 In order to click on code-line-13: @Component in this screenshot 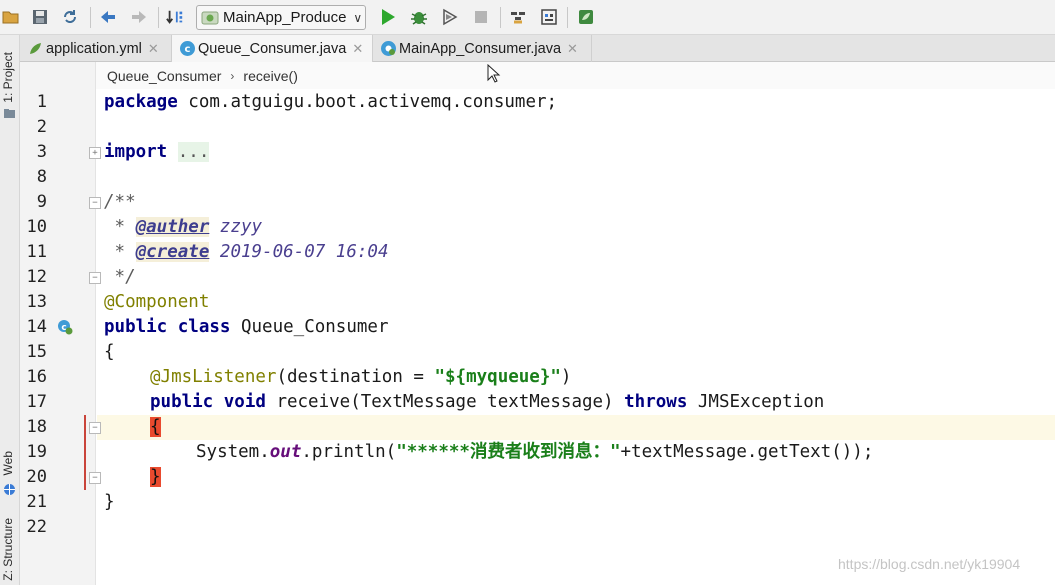, I will do `click(157, 302)`.